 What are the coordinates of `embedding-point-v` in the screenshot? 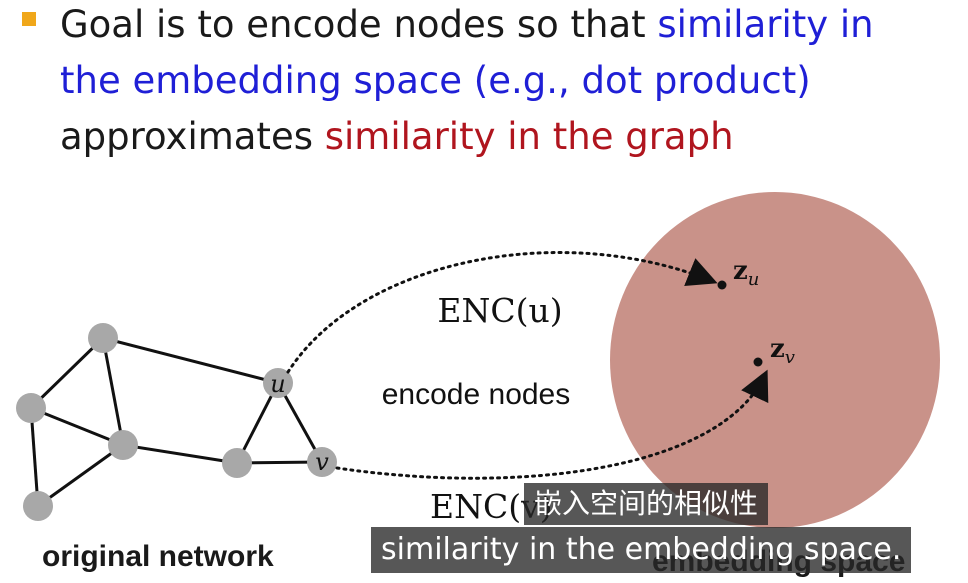 It's located at (758, 362).